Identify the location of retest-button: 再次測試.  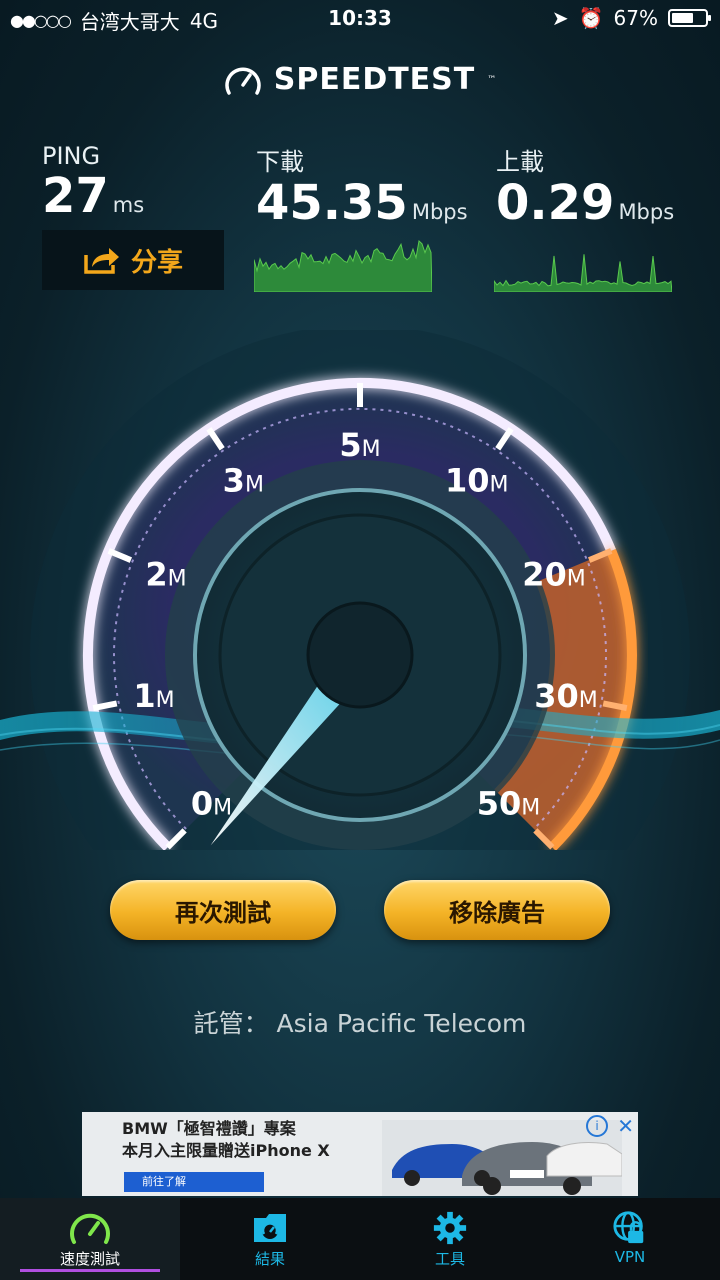
(223, 910).